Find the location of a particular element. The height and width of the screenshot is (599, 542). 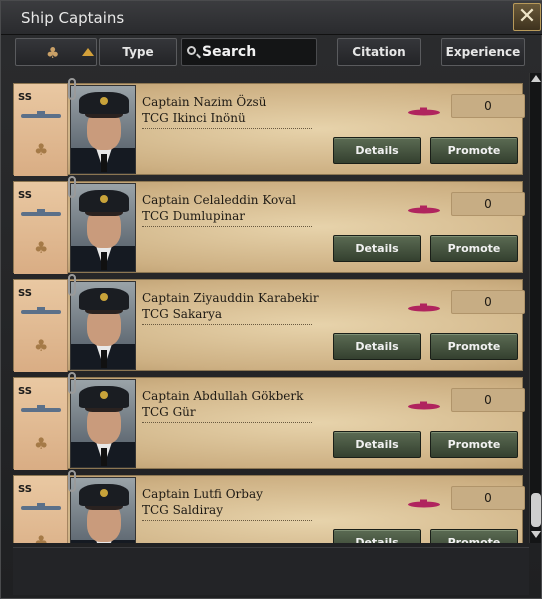

citation-sort-button: Citation is located at coordinates (379, 52).